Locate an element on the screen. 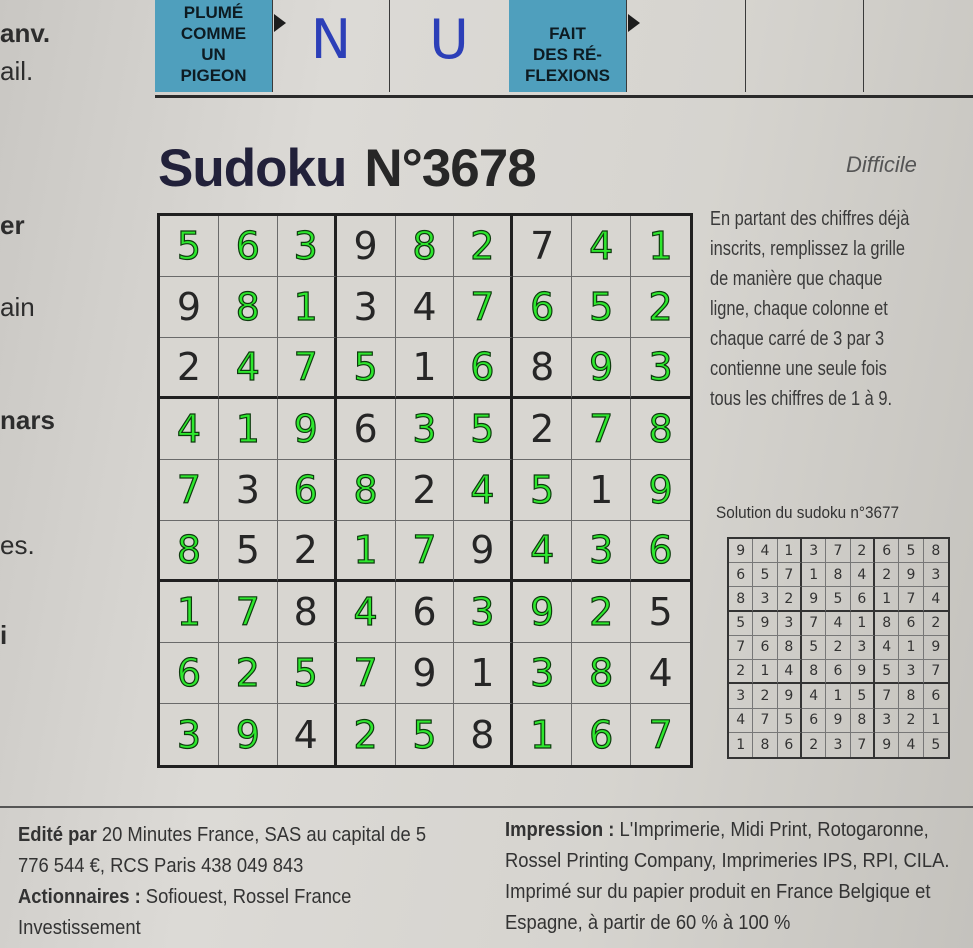  clue-line: FAIT is located at coordinates (567, 33).